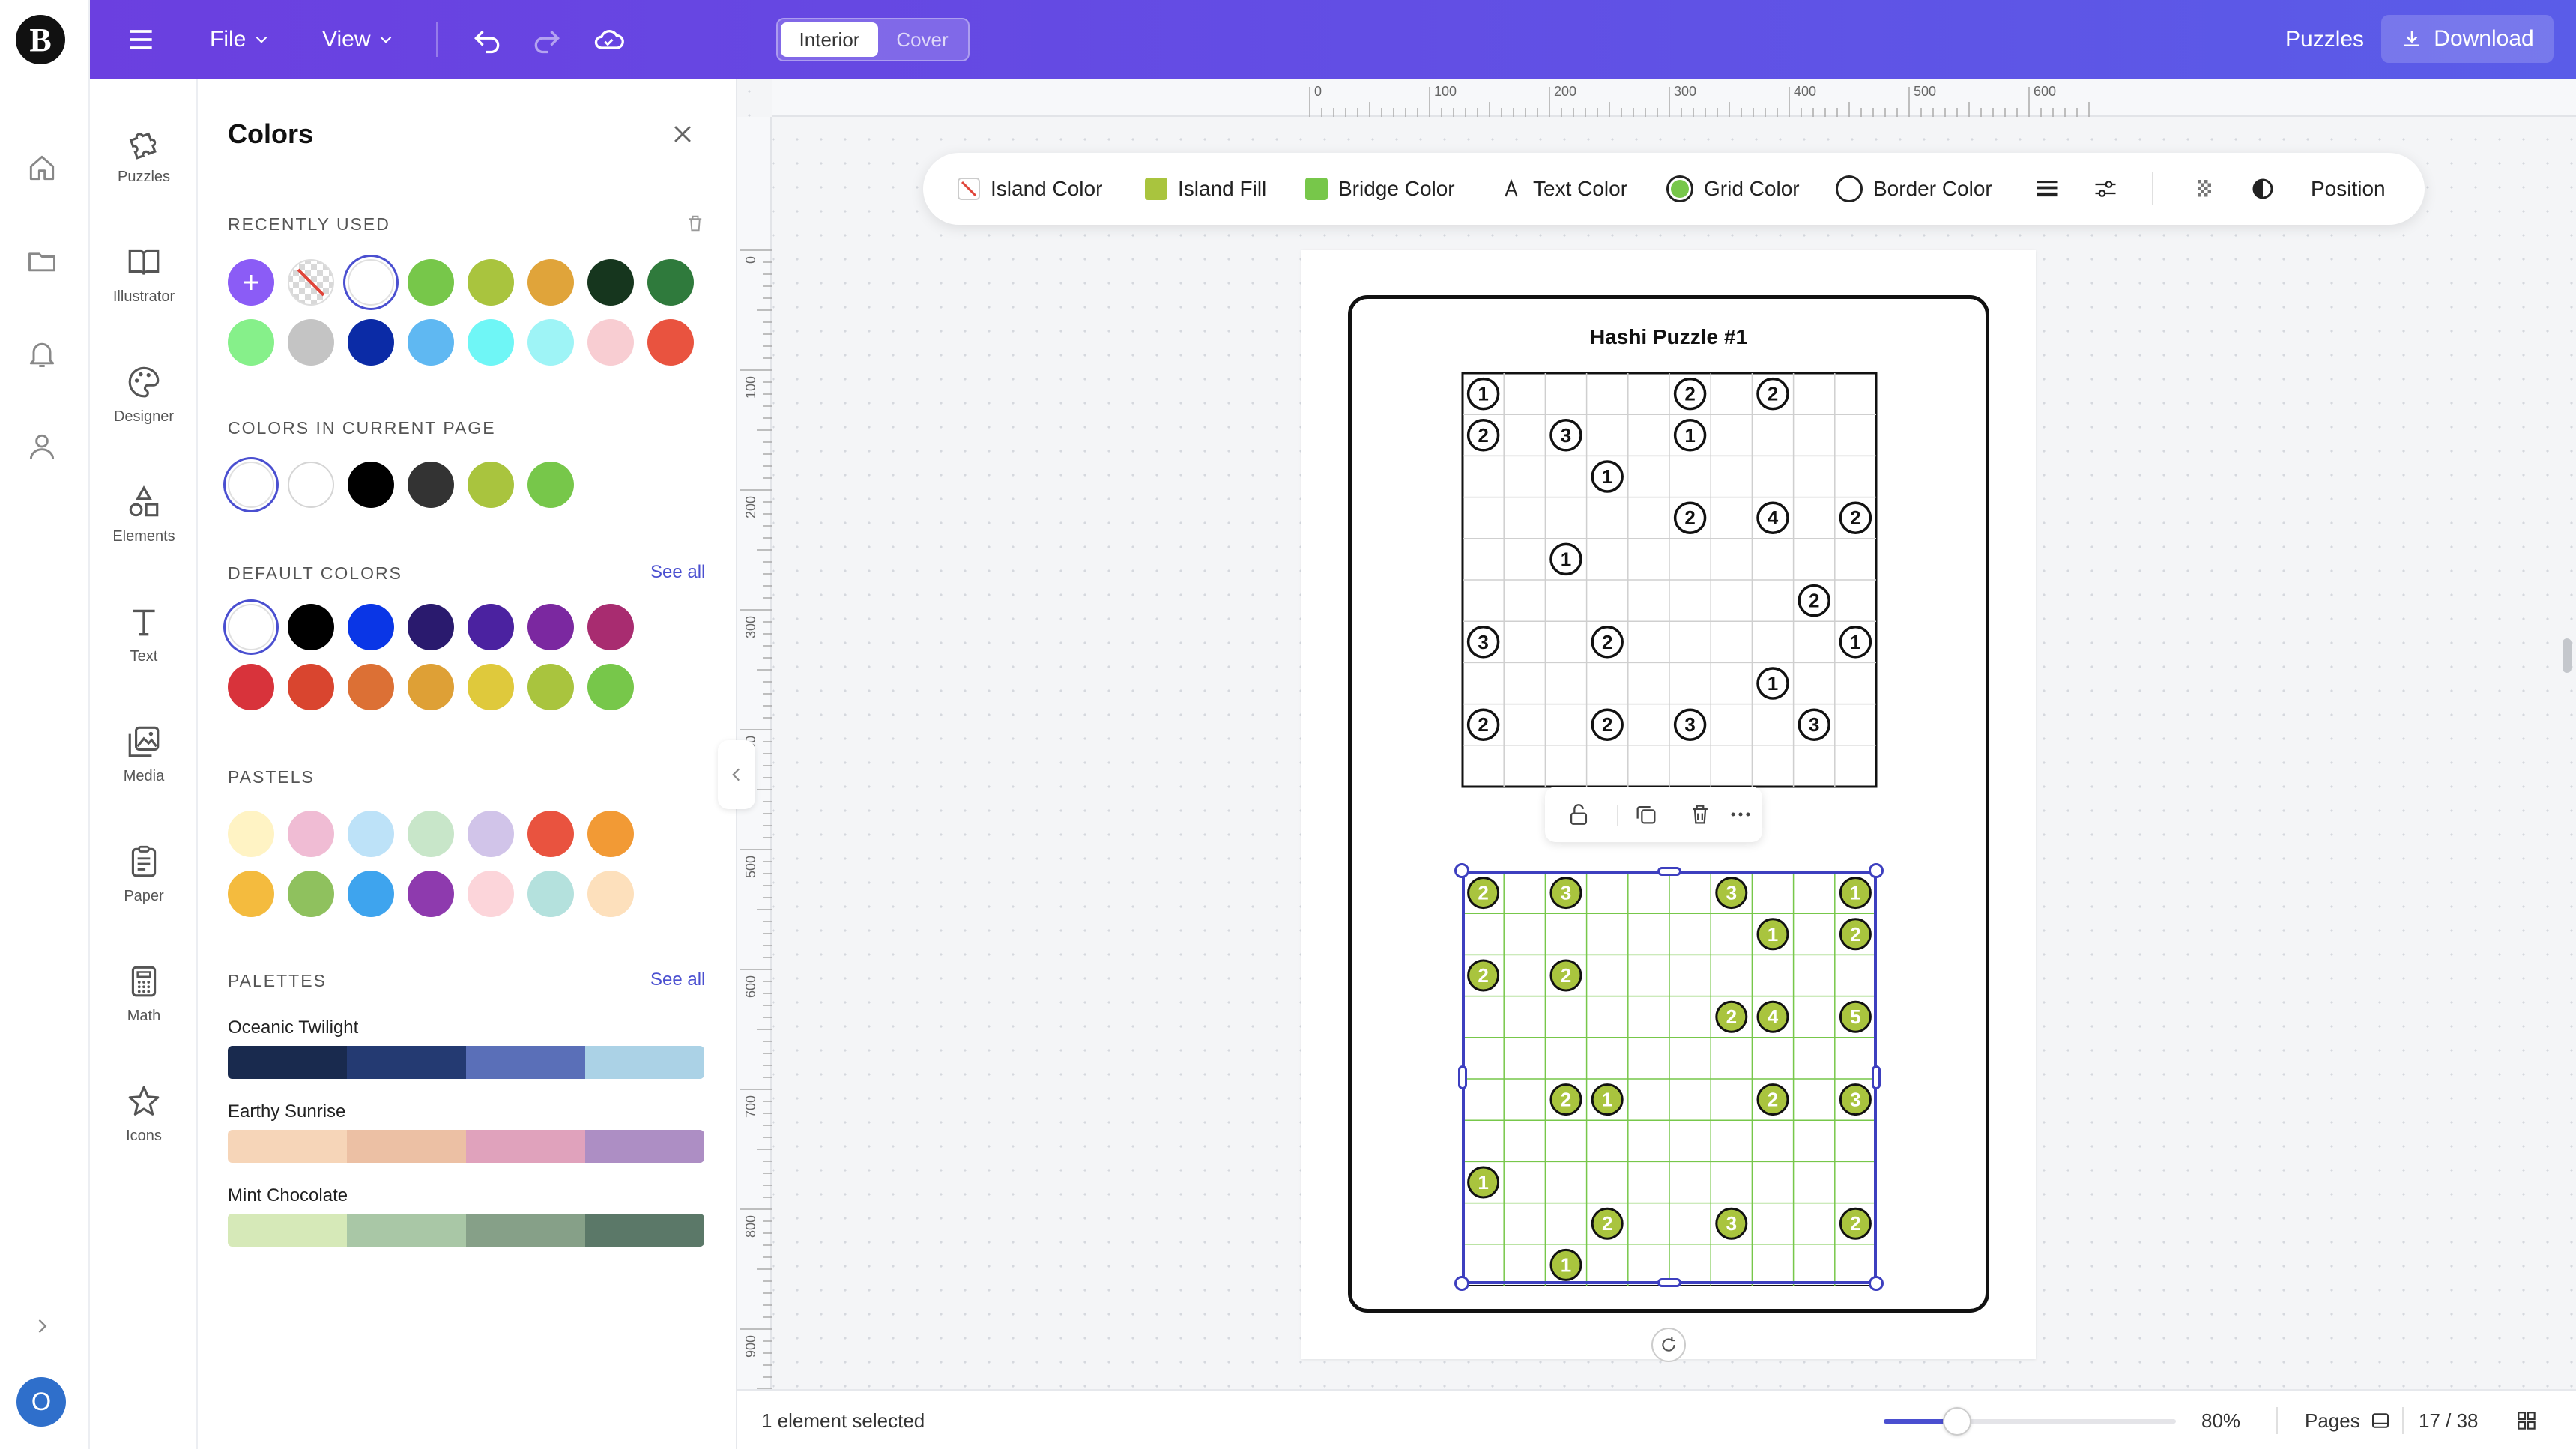  What do you see at coordinates (677, 572) in the screenshot?
I see `default-colors-see-all: See all` at bounding box center [677, 572].